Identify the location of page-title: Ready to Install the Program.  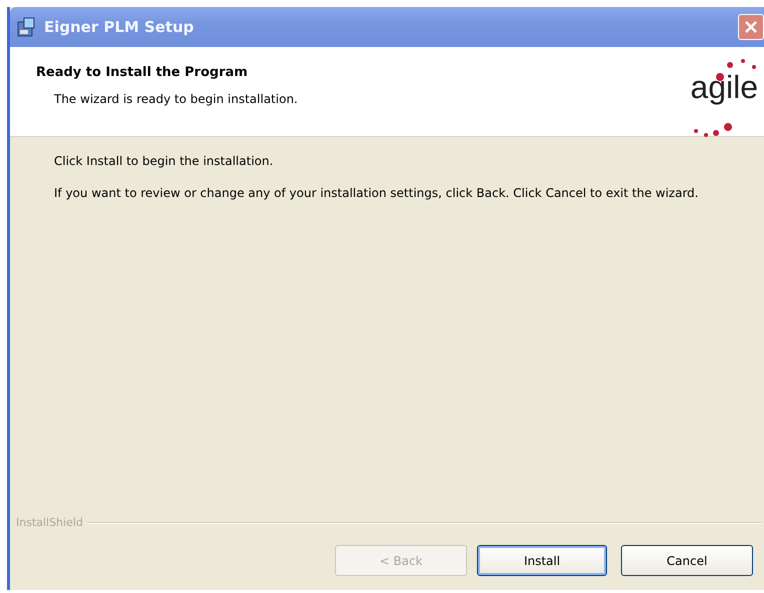
(142, 72).